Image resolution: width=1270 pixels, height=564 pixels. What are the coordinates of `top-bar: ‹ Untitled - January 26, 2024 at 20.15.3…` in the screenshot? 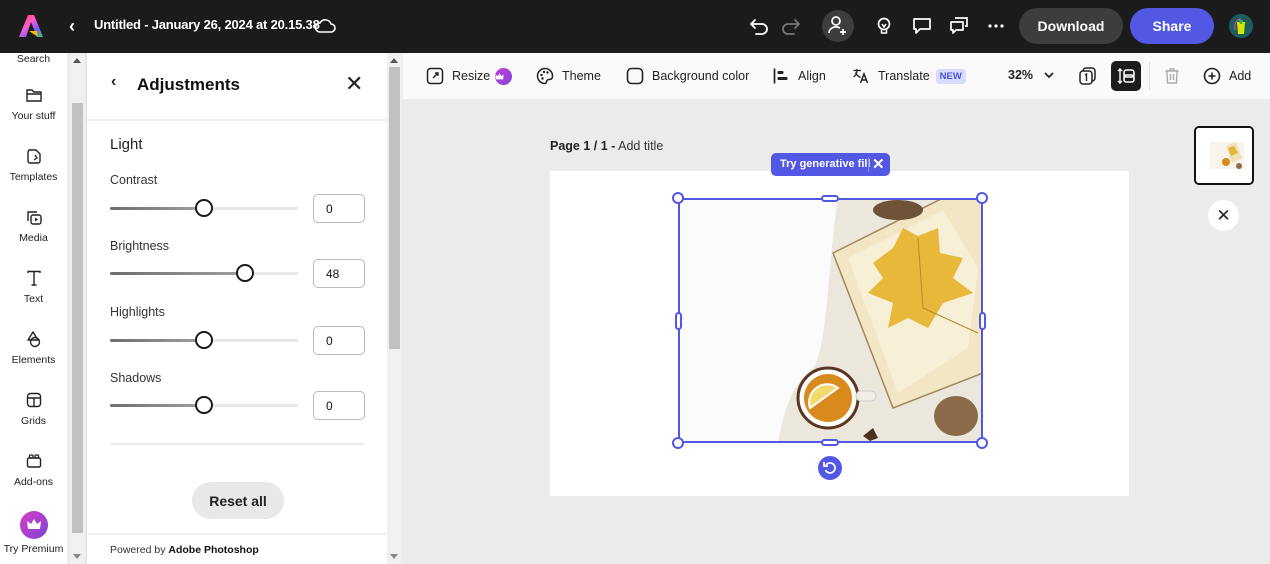 It's located at (635, 26).